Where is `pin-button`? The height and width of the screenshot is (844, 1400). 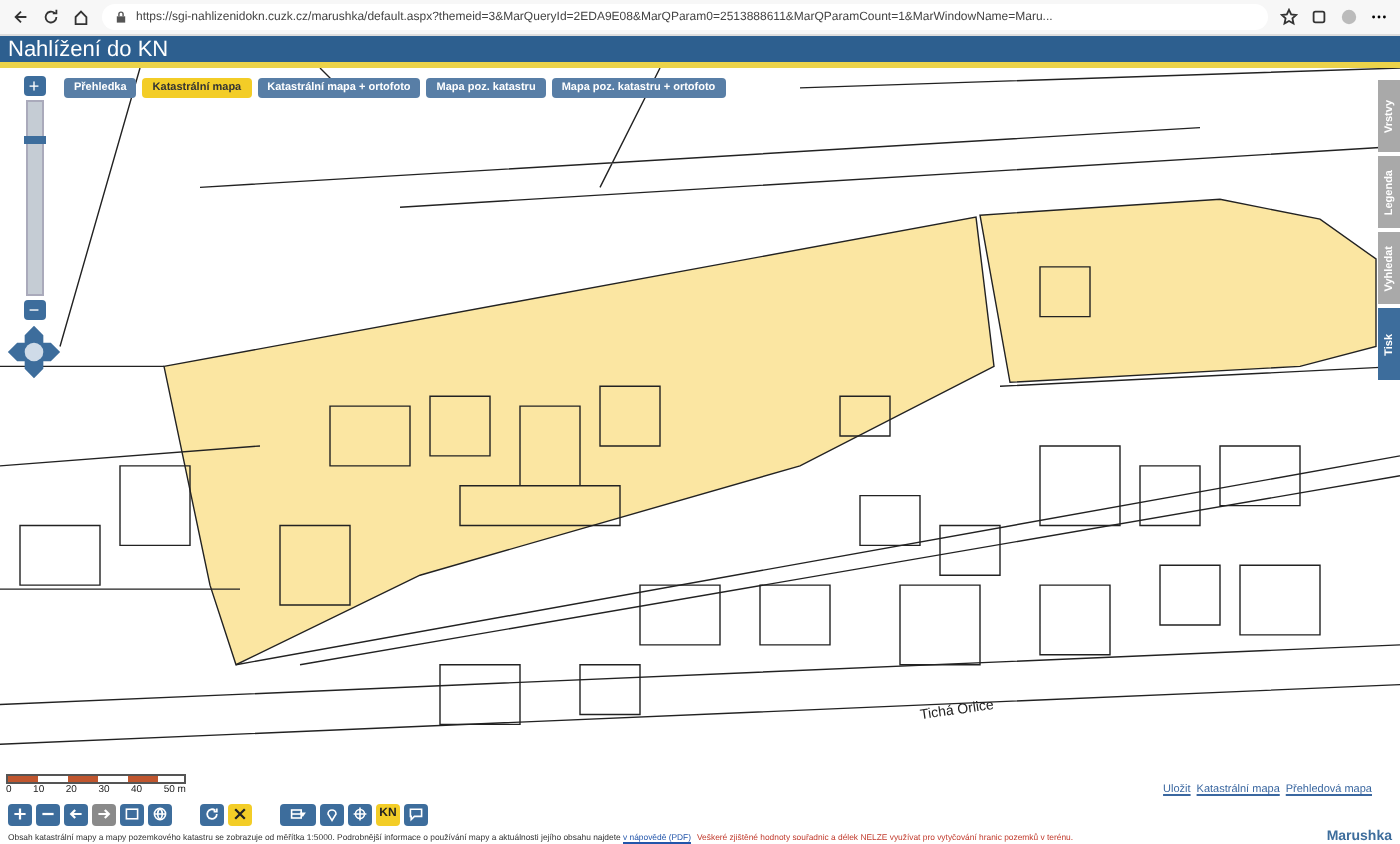 pin-button is located at coordinates (332, 814).